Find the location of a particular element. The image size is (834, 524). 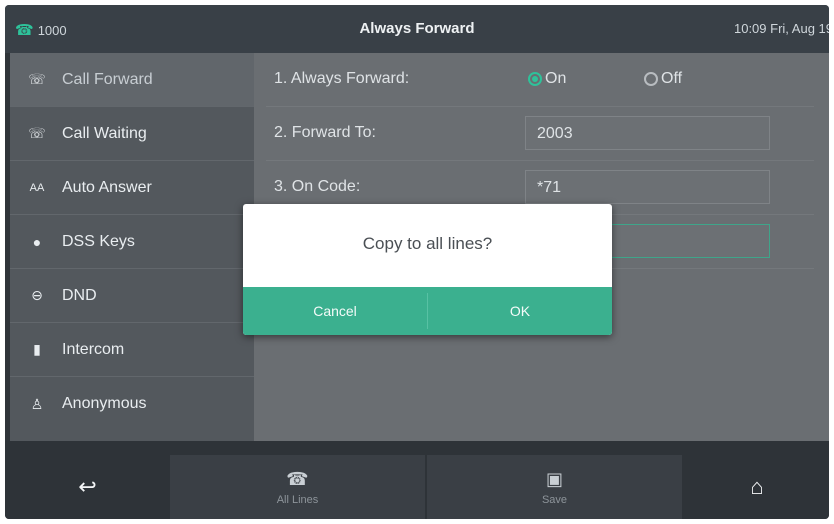

sidebar-item-auto-answer: AA Auto Answer is located at coordinates (132, 188).